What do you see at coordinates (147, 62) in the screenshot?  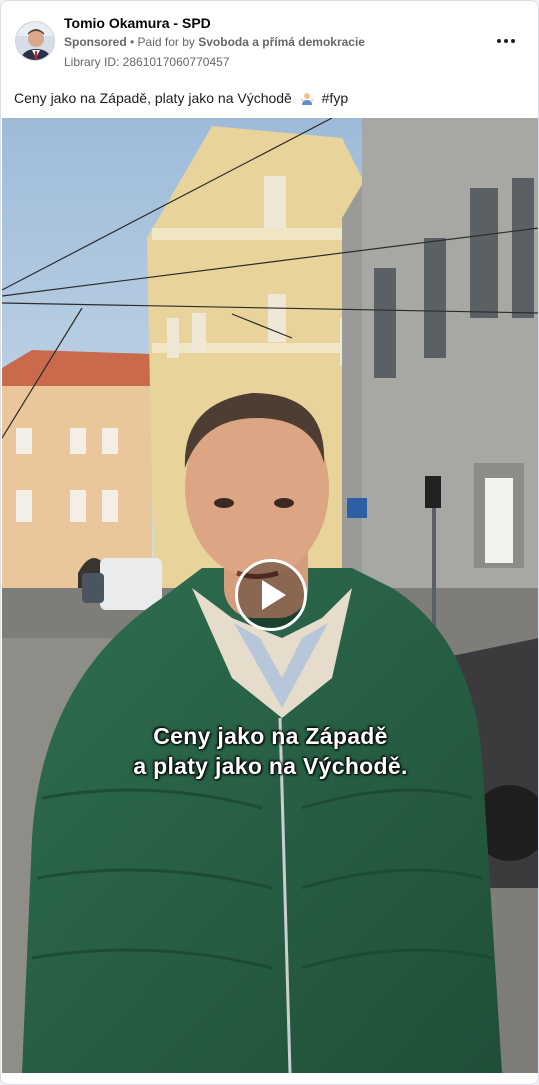 I see `library-id: Library ID: 2861017060770457` at bounding box center [147, 62].